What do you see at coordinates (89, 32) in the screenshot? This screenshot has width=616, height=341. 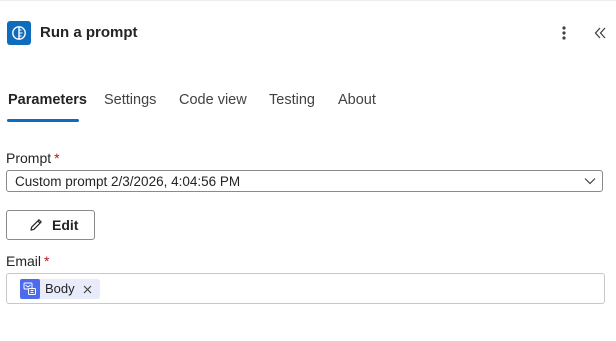 I see `panel-title: Run a prompt` at bounding box center [89, 32].